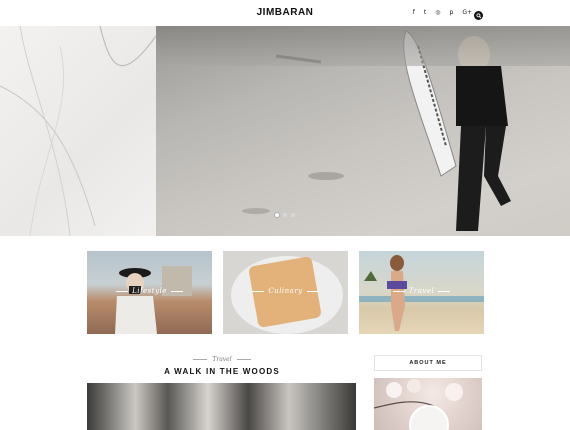 This screenshot has height=430, width=570. I want to click on category-label: Travel, so click(421, 291).